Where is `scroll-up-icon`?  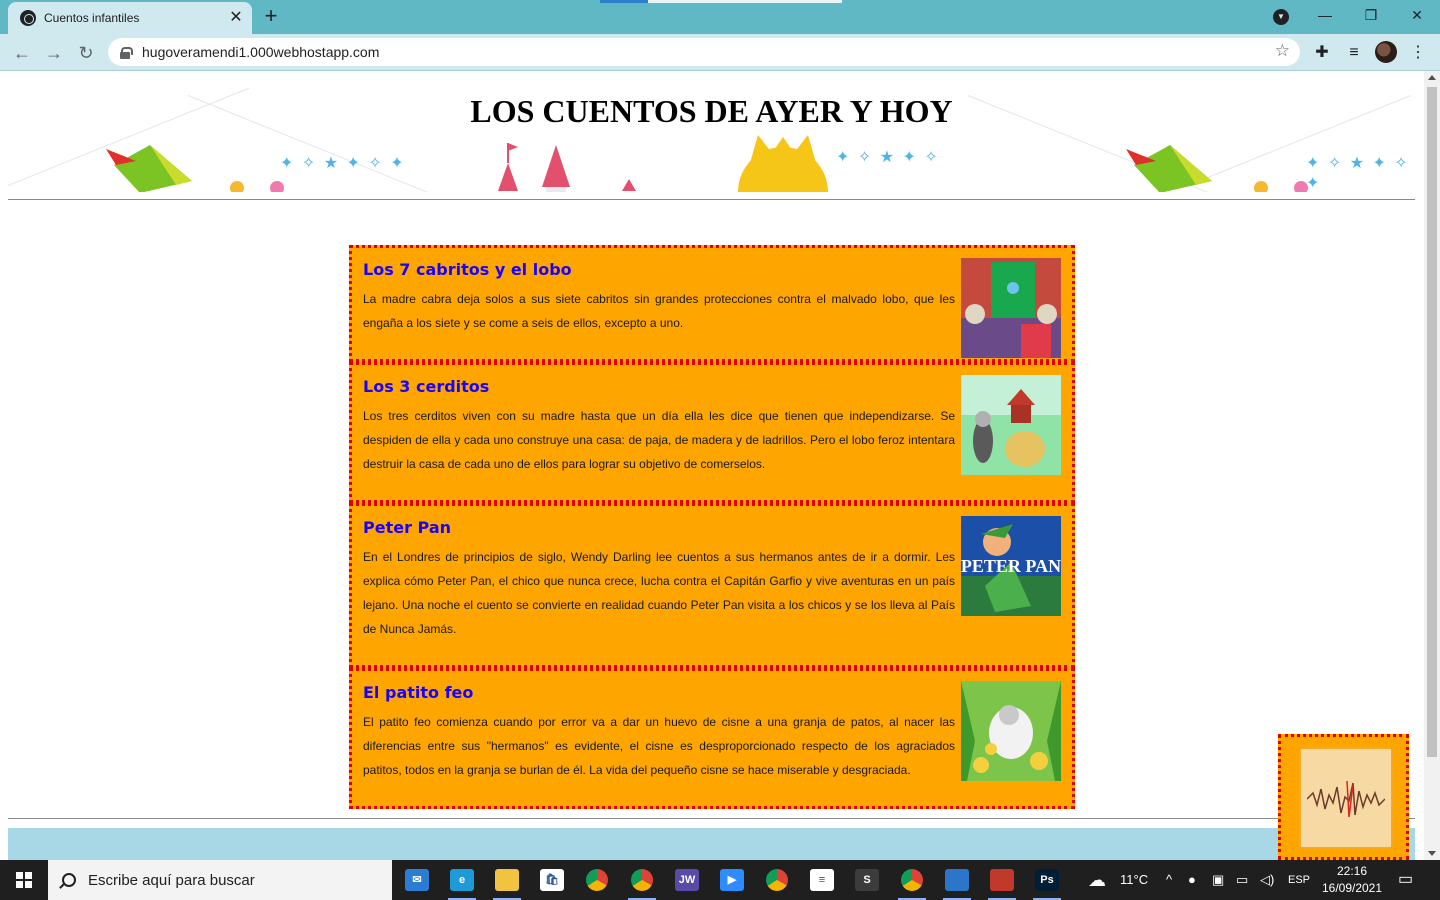
scroll-up-icon is located at coordinates (1432, 77).